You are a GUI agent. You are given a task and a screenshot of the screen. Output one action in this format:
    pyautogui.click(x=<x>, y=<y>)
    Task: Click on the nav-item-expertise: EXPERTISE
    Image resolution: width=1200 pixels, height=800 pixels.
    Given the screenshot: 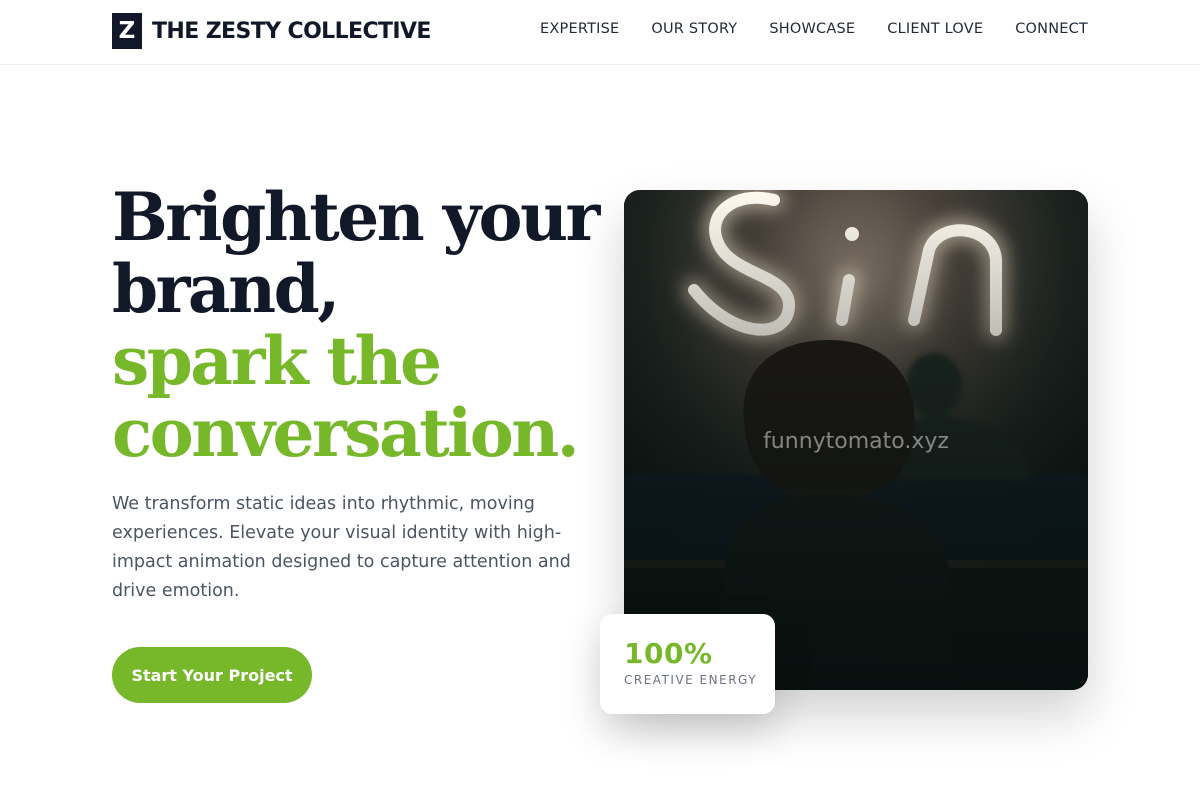 What is the action you would take?
    pyautogui.click(x=579, y=29)
    